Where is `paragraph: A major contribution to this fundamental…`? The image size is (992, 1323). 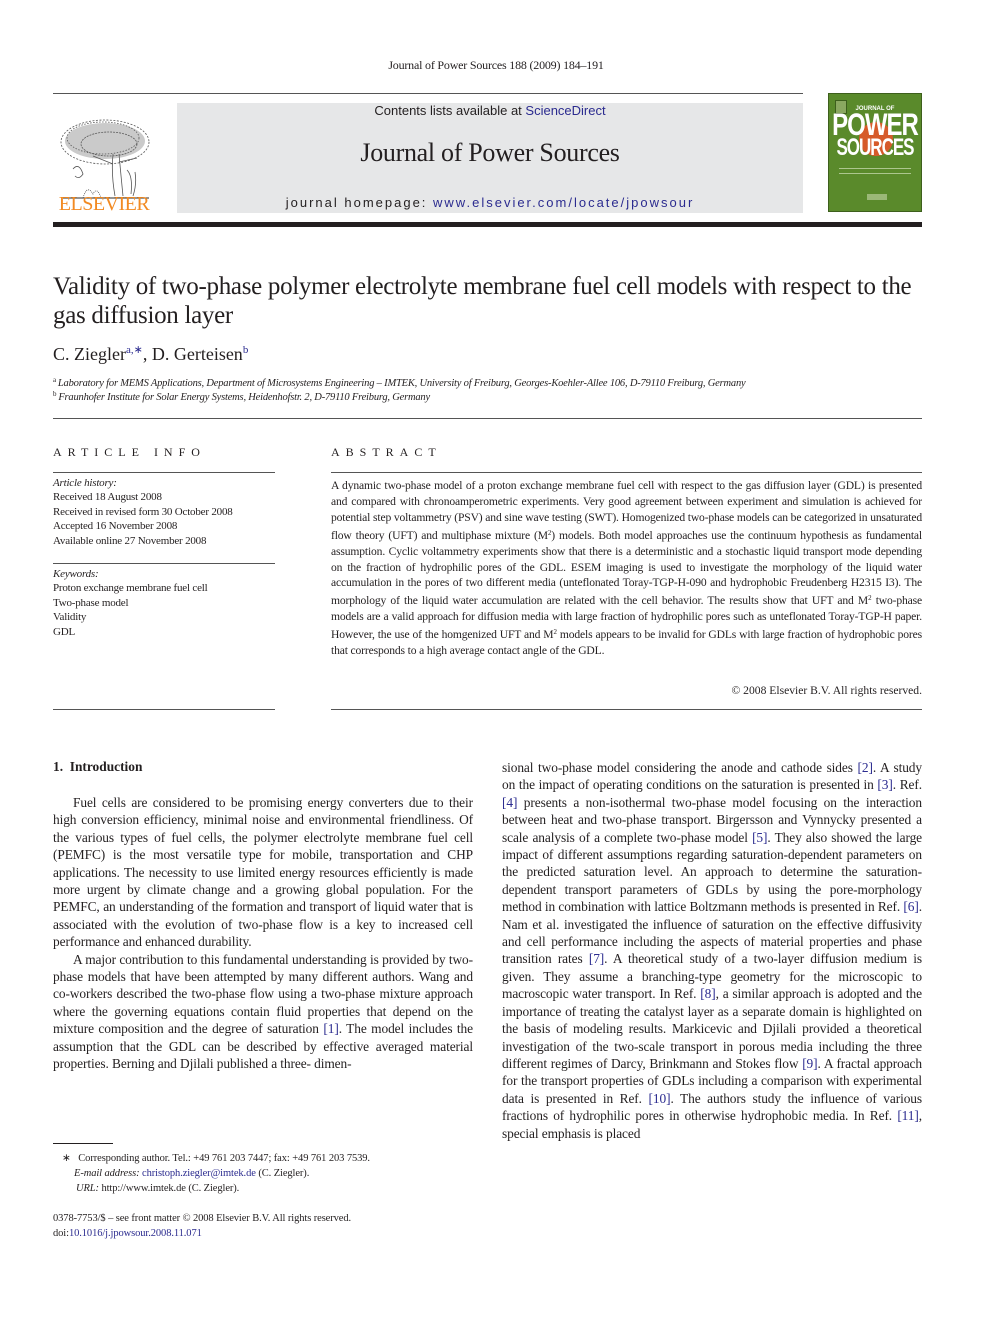 paragraph: A major contribution to this fundamental… is located at coordinates (263, 1038).